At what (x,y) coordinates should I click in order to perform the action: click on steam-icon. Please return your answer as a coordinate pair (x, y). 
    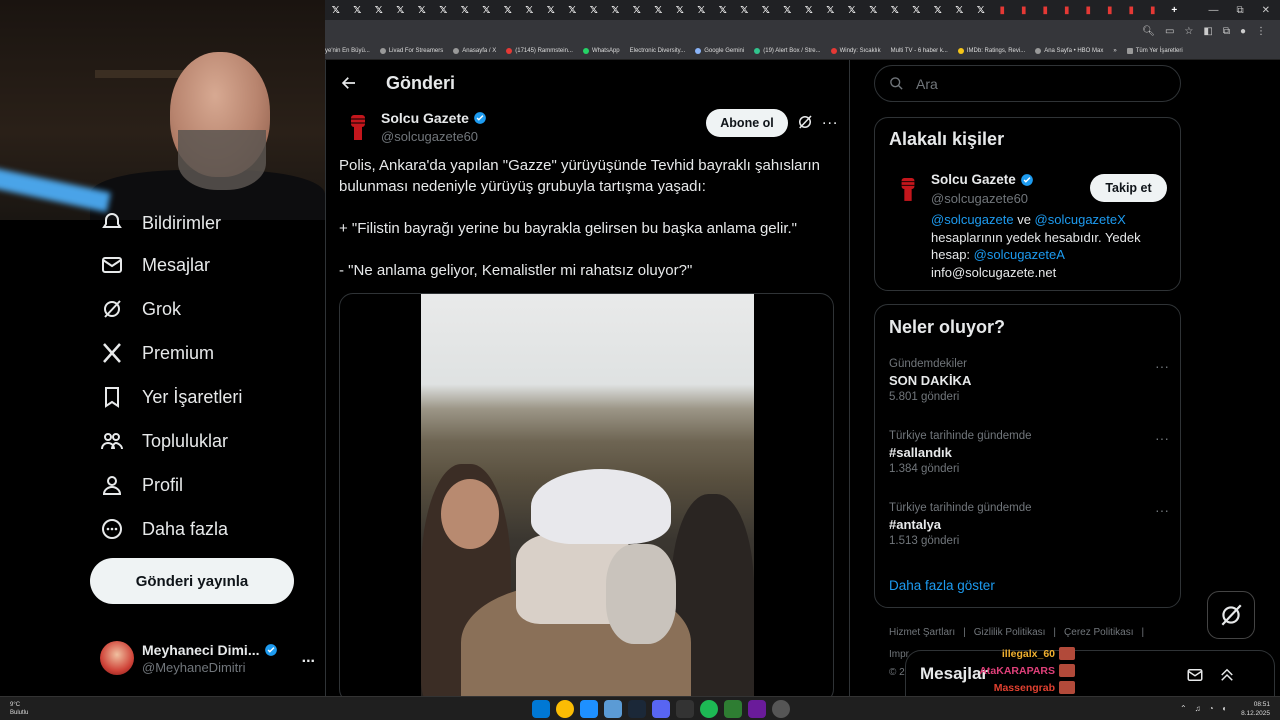
    Looking at the image, I should click on (637, 709).